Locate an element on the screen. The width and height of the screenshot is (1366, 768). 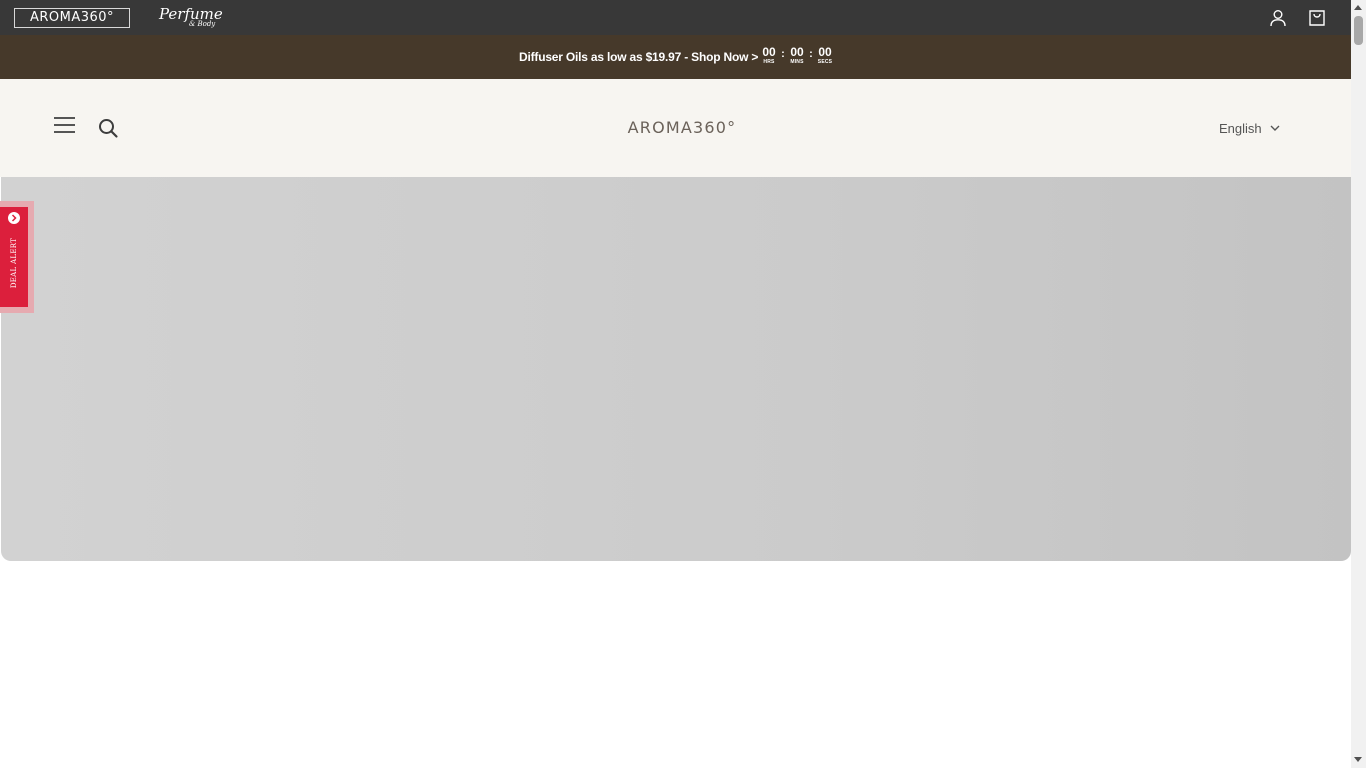
countdown-hours-value: 00 is located at coordinates (769, 52).